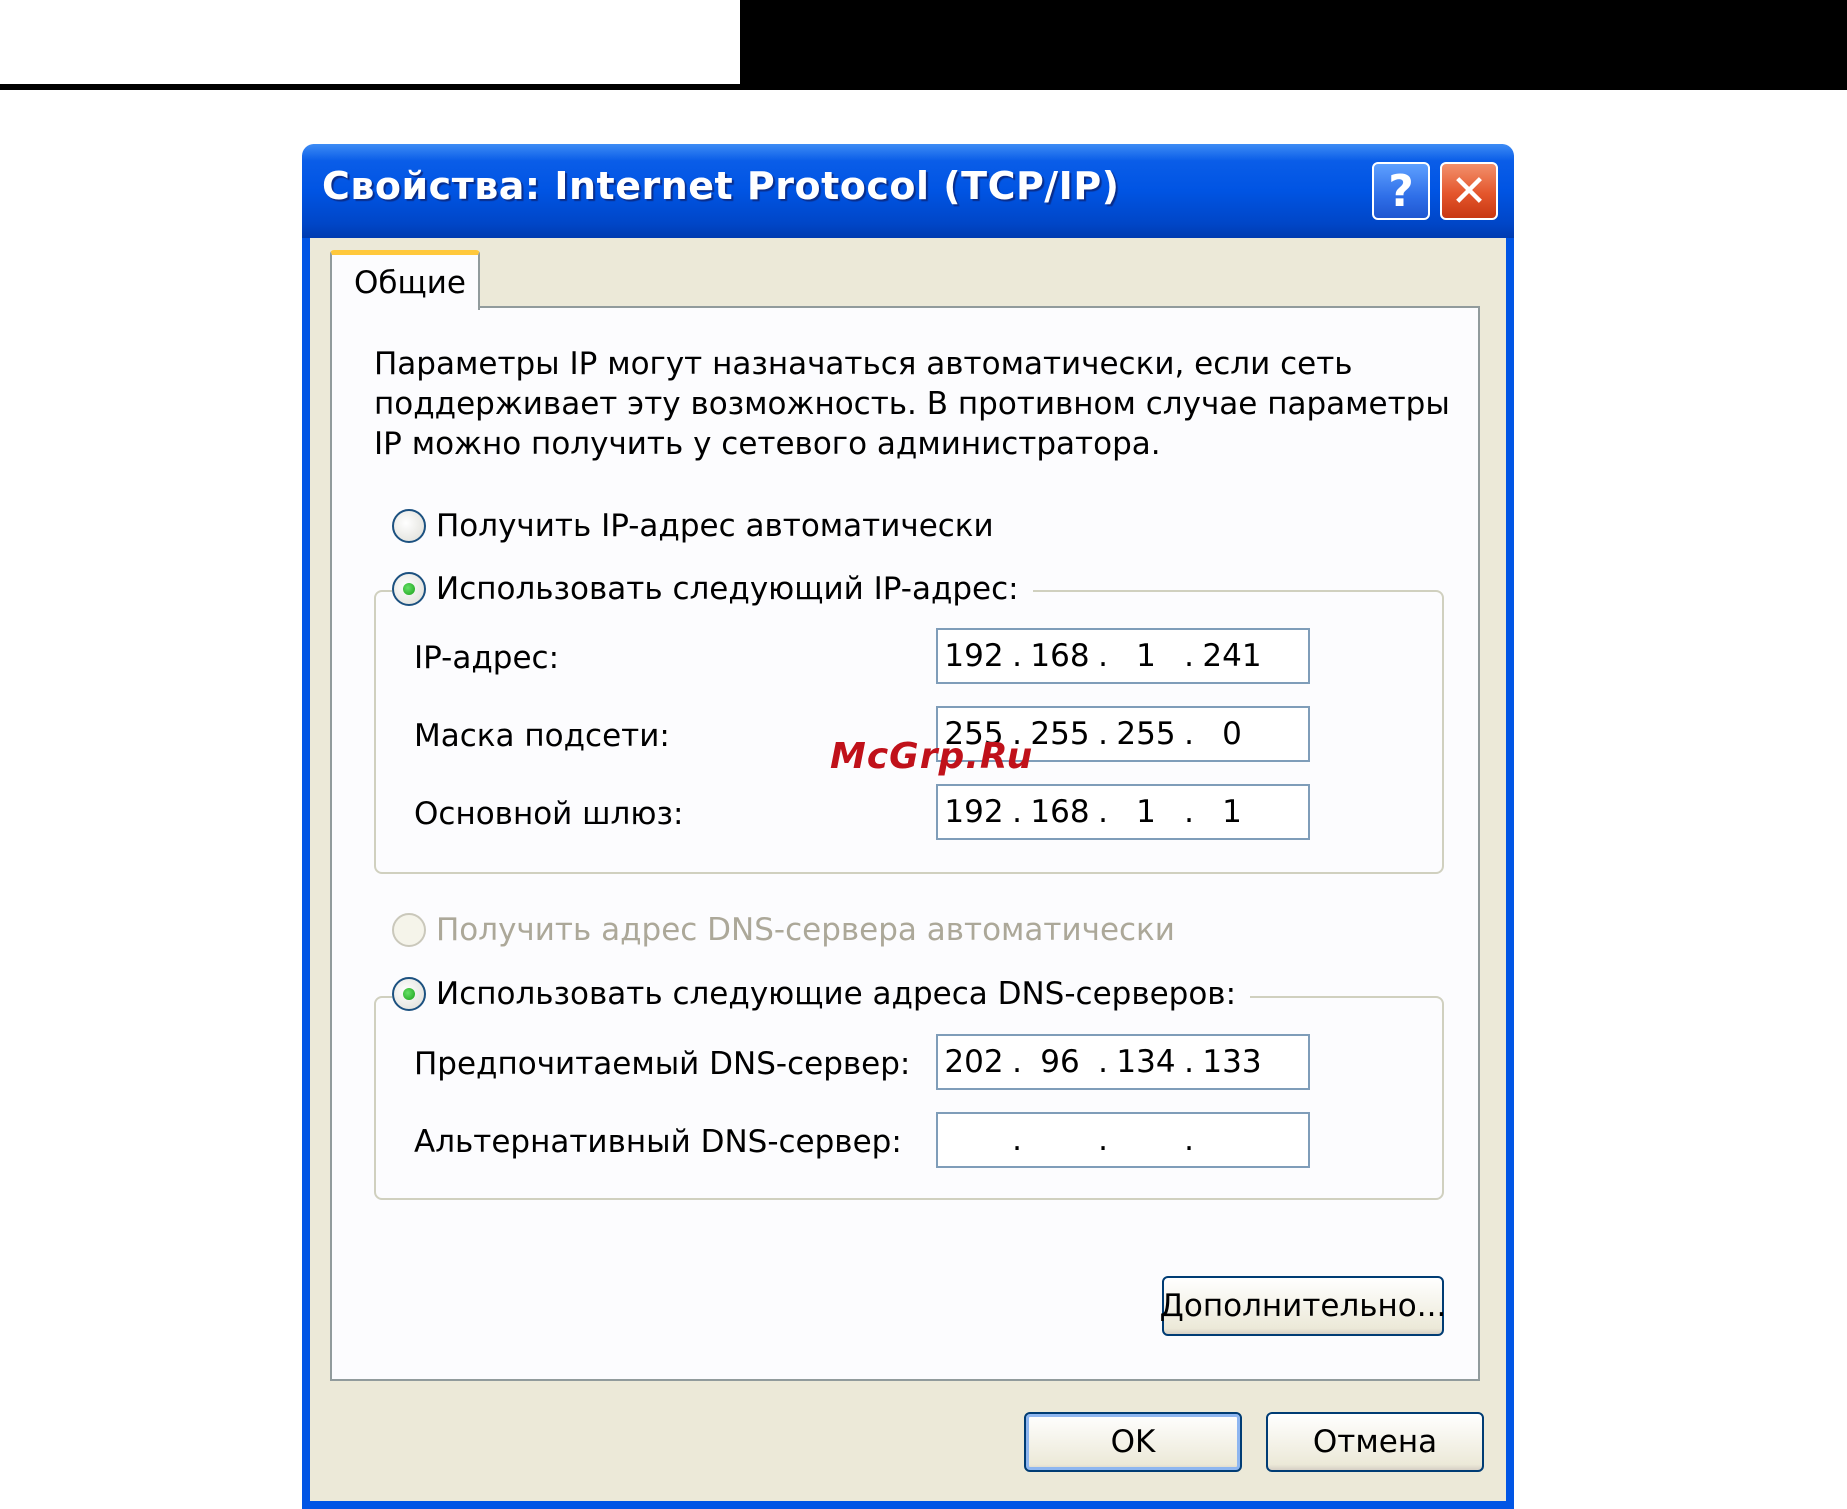 The height and width of the screenshot is (1509, 1847). What do you see at coordinates (1123, 812) in the screenshot?
I see `default-gateway-input: 192. 168. 1. 1` at bounding box center [1123, 812].